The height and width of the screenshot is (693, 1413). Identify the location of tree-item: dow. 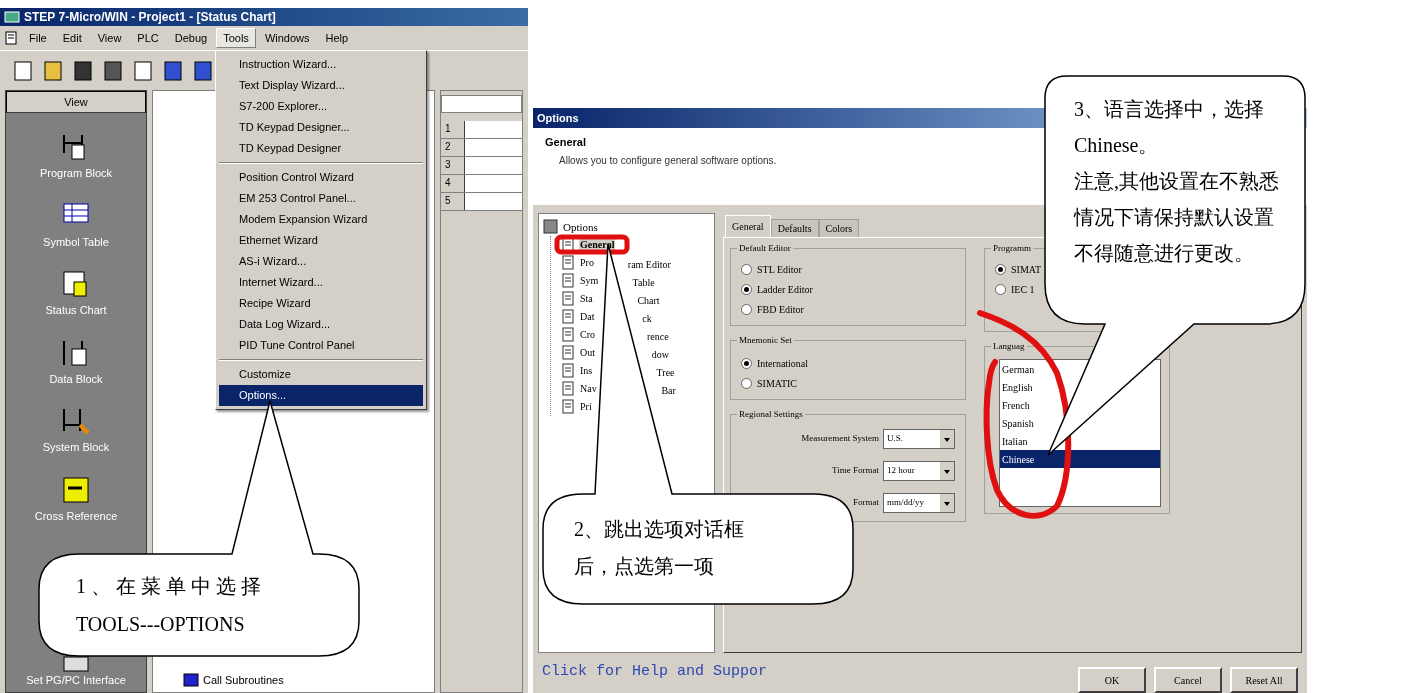
(660, 354).